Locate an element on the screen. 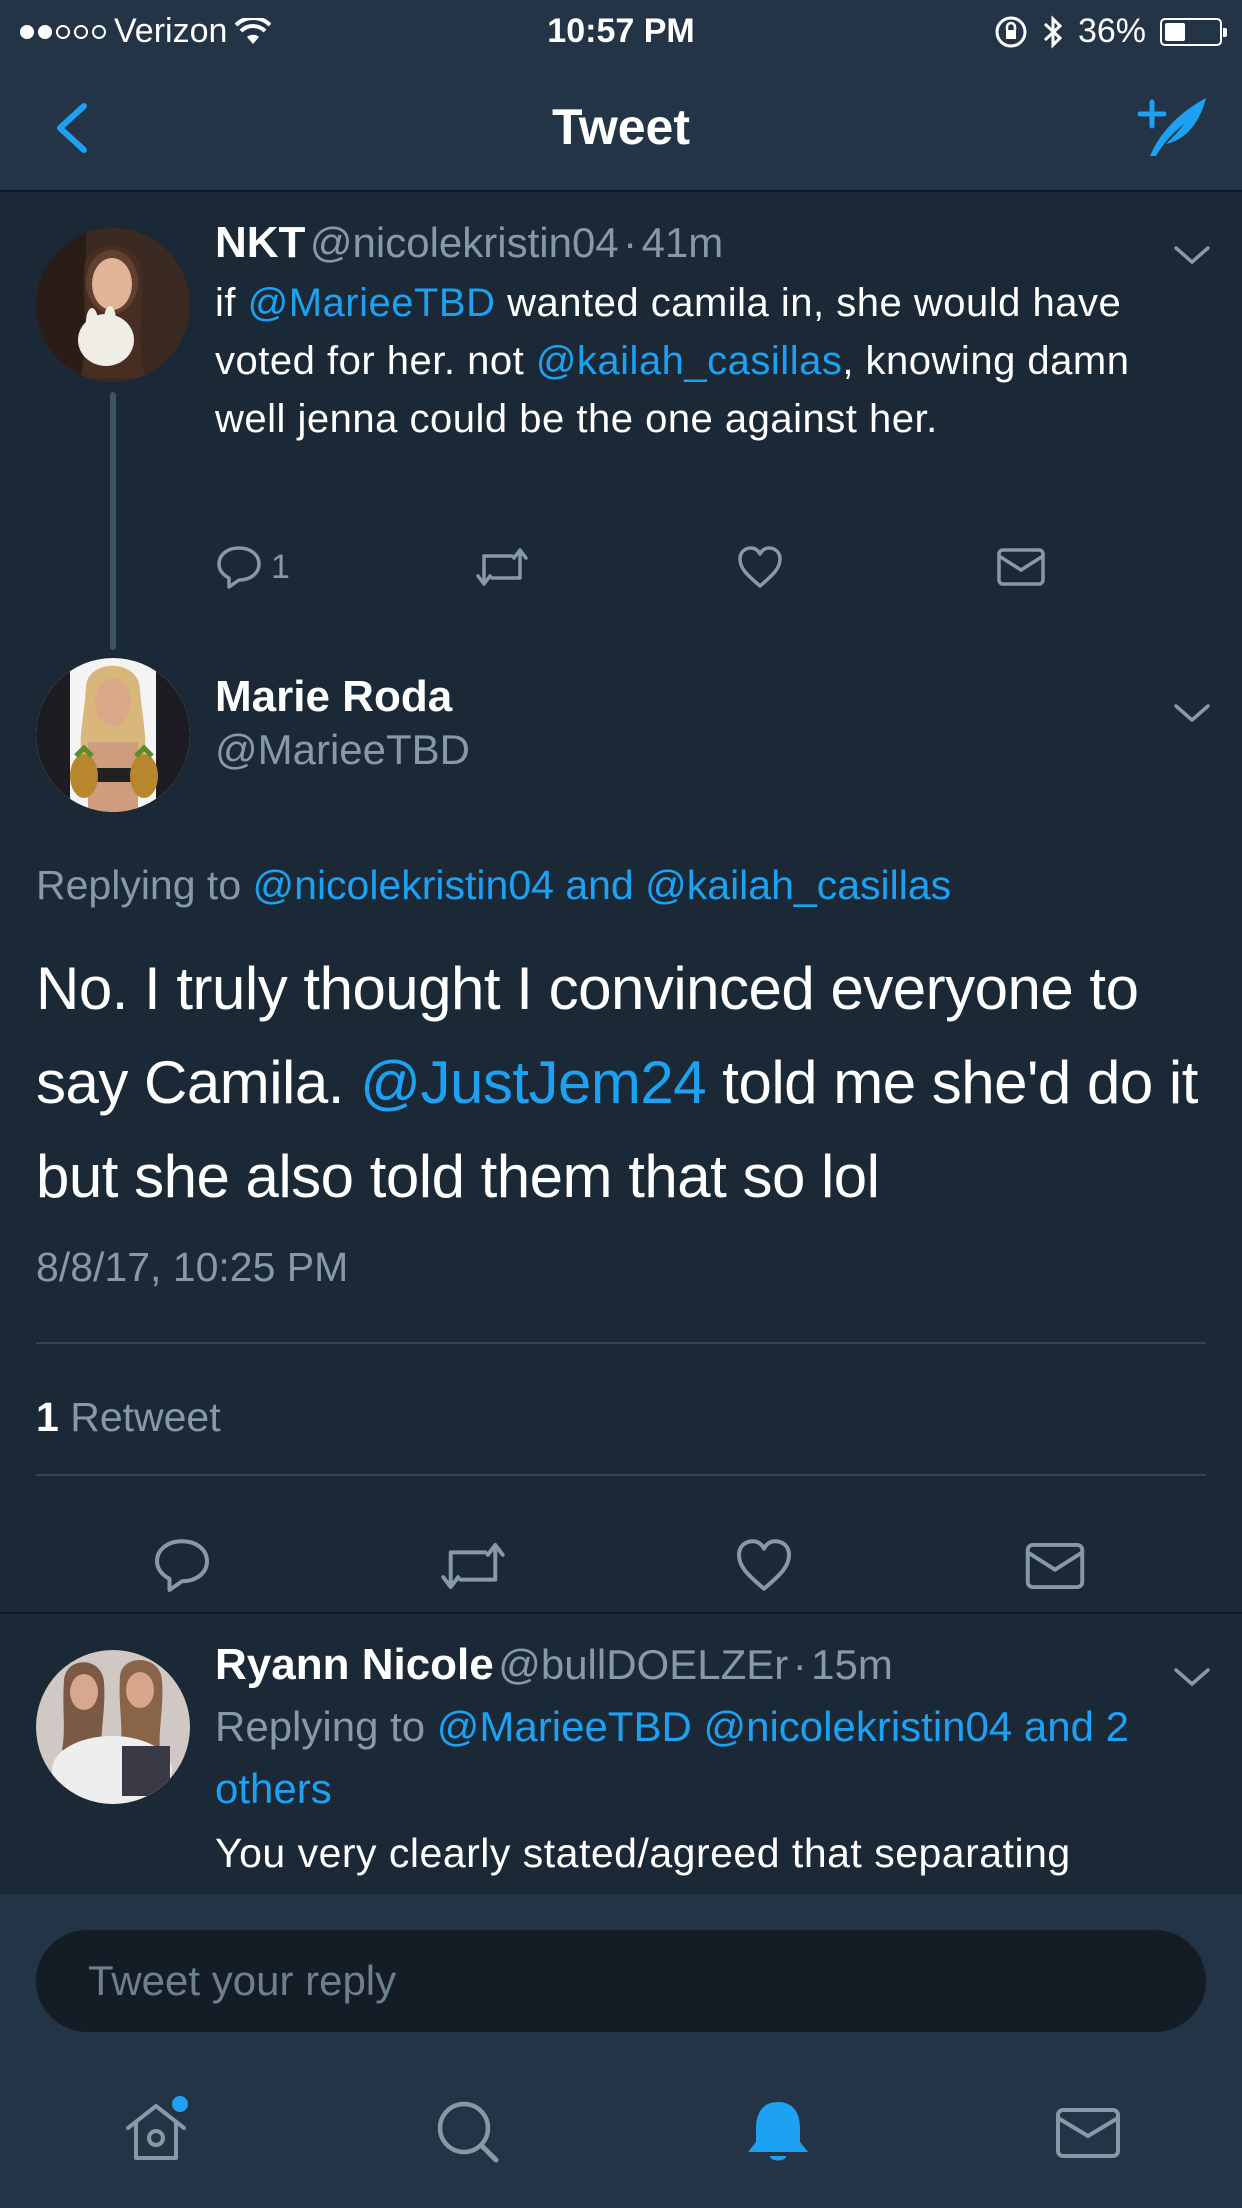  tab-search is located at coordinates (468, 2132).